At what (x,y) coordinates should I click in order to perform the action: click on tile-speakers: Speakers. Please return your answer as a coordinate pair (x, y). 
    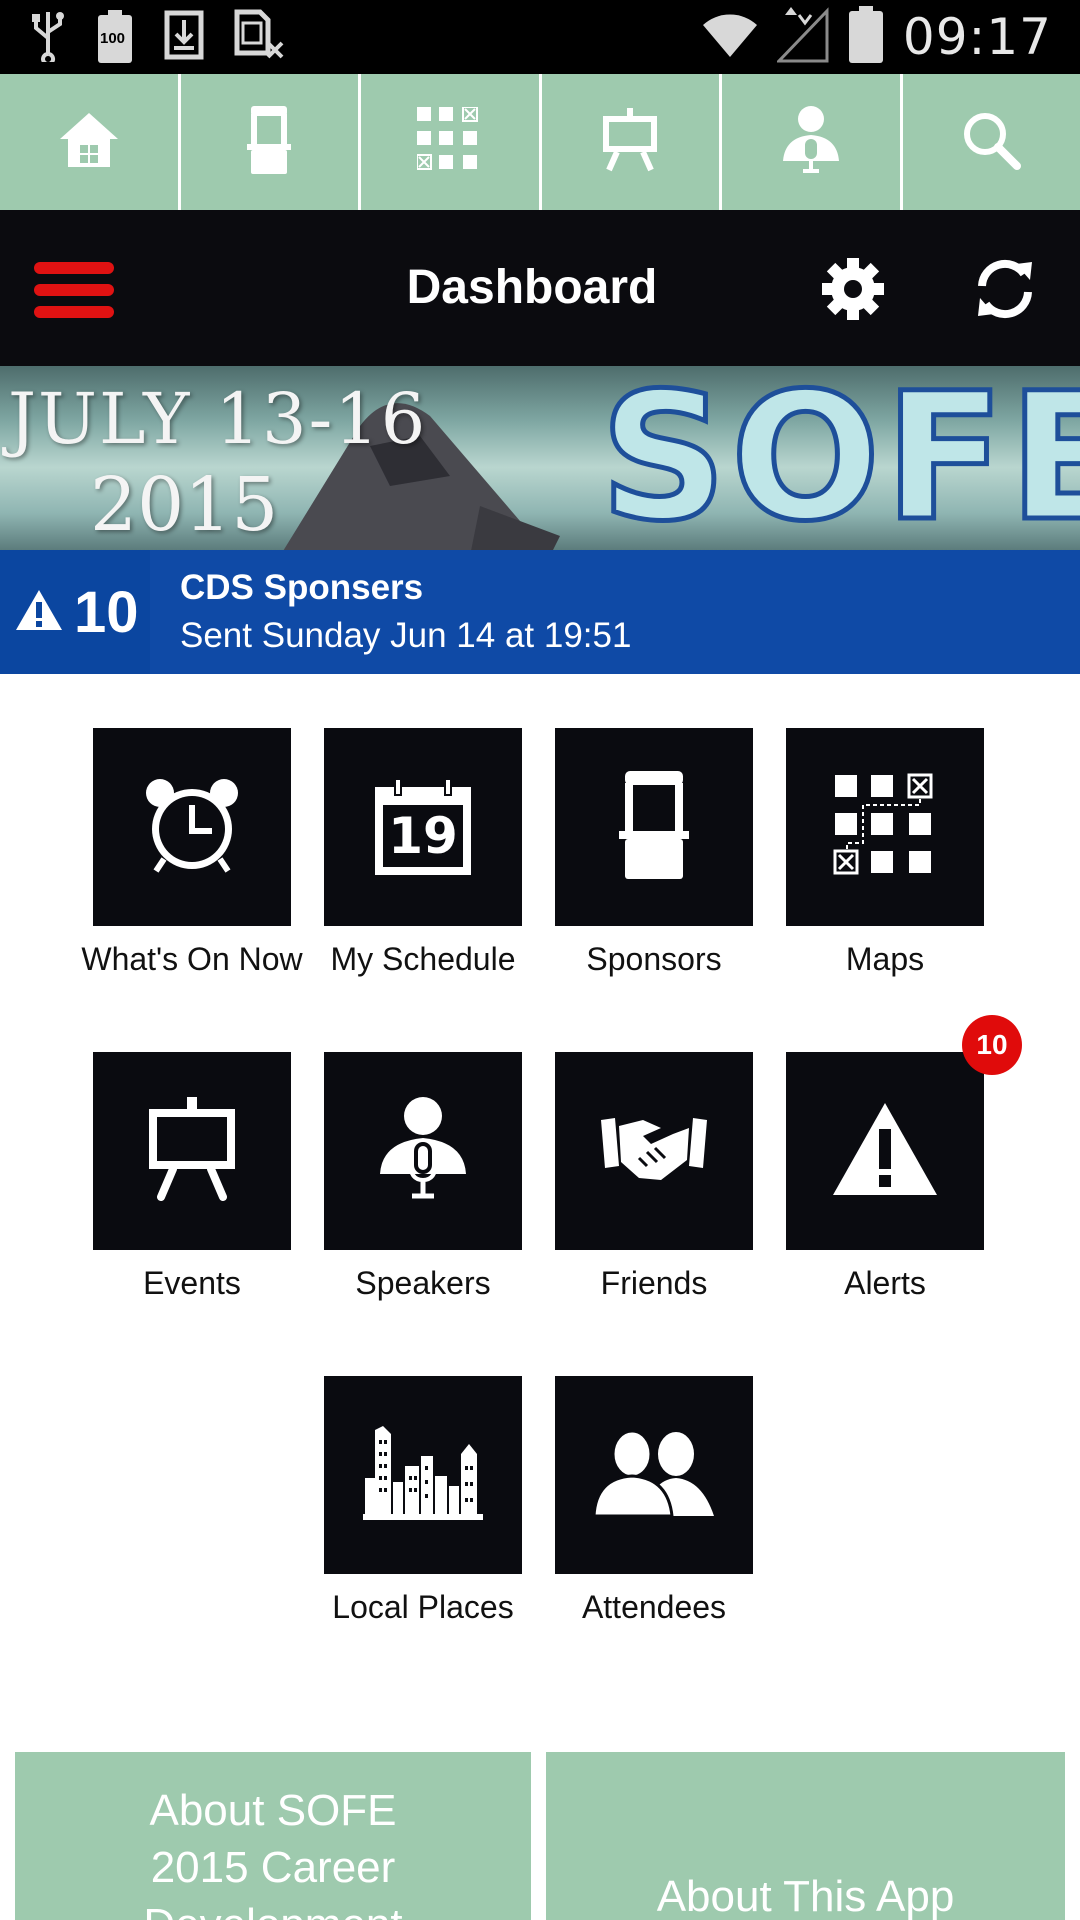
    Looking at the image, I should click on (423, 1177).